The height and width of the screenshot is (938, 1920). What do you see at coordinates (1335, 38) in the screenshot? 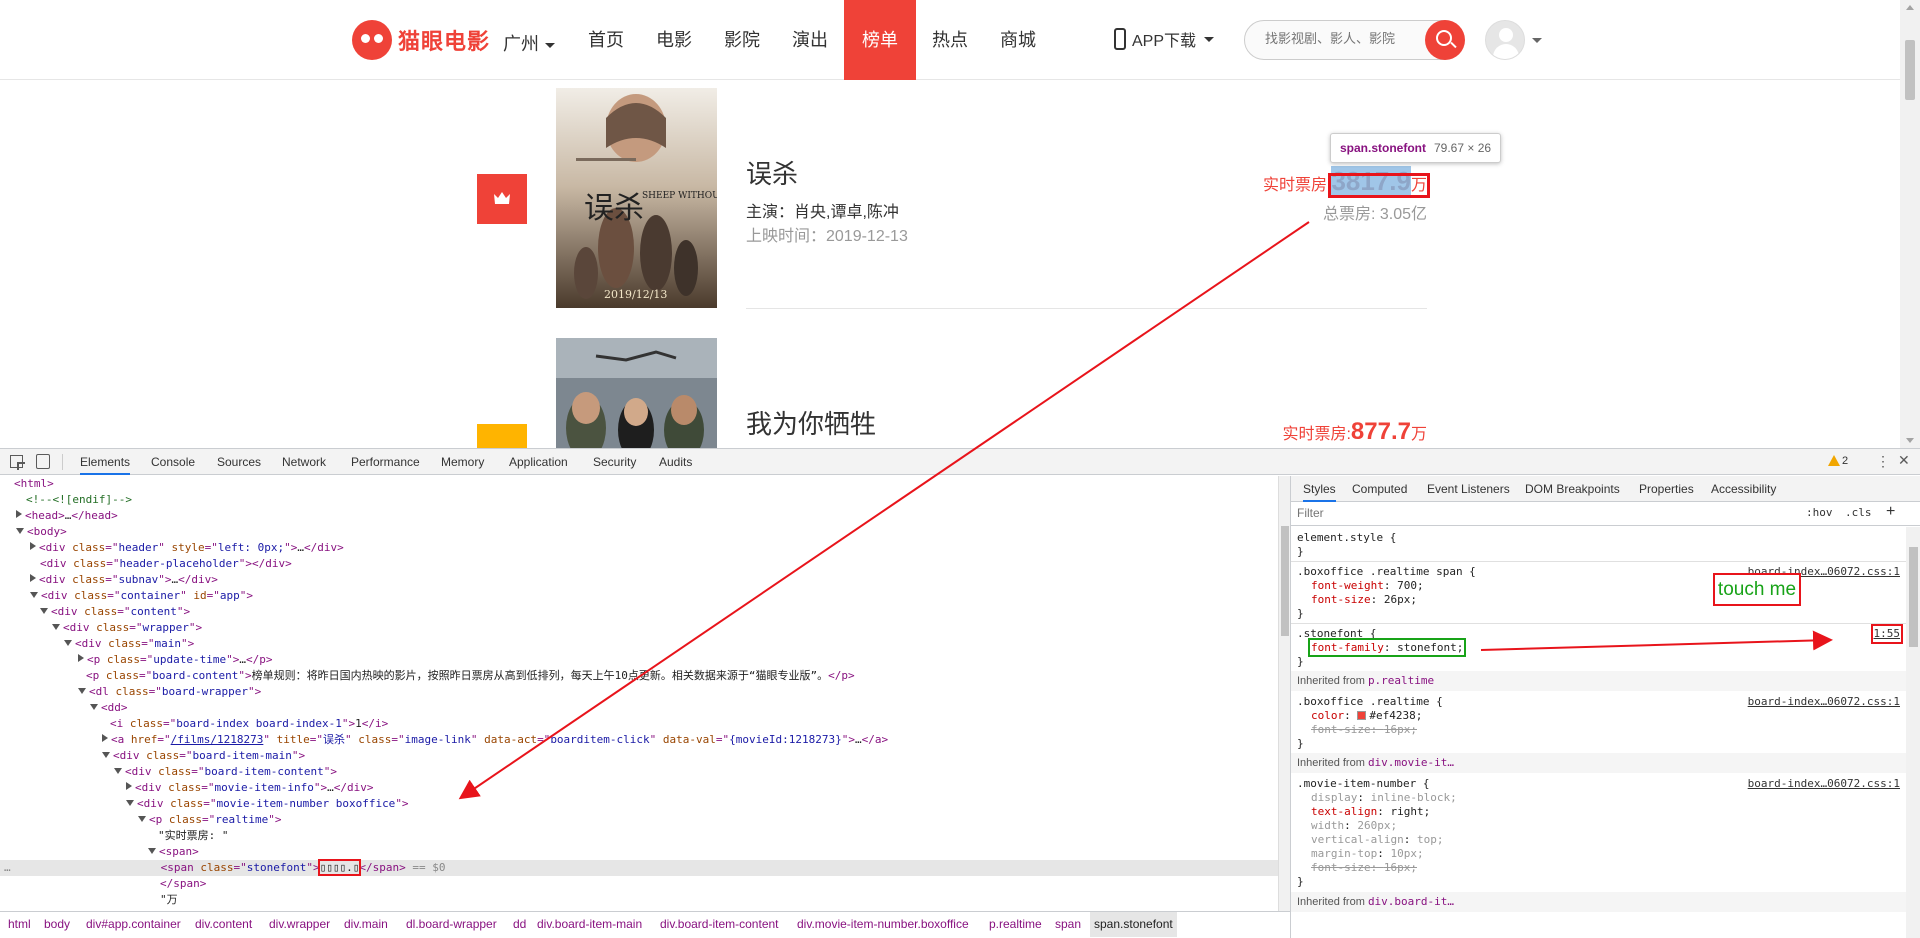
I see `search-input` at bounding box center [1335, 38].